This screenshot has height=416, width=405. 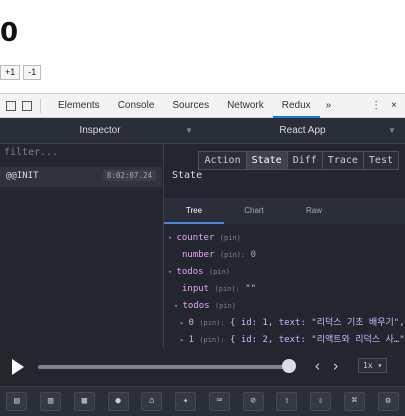 I want to click on speed-select: 1x ▾, so click(x=373, y=365).